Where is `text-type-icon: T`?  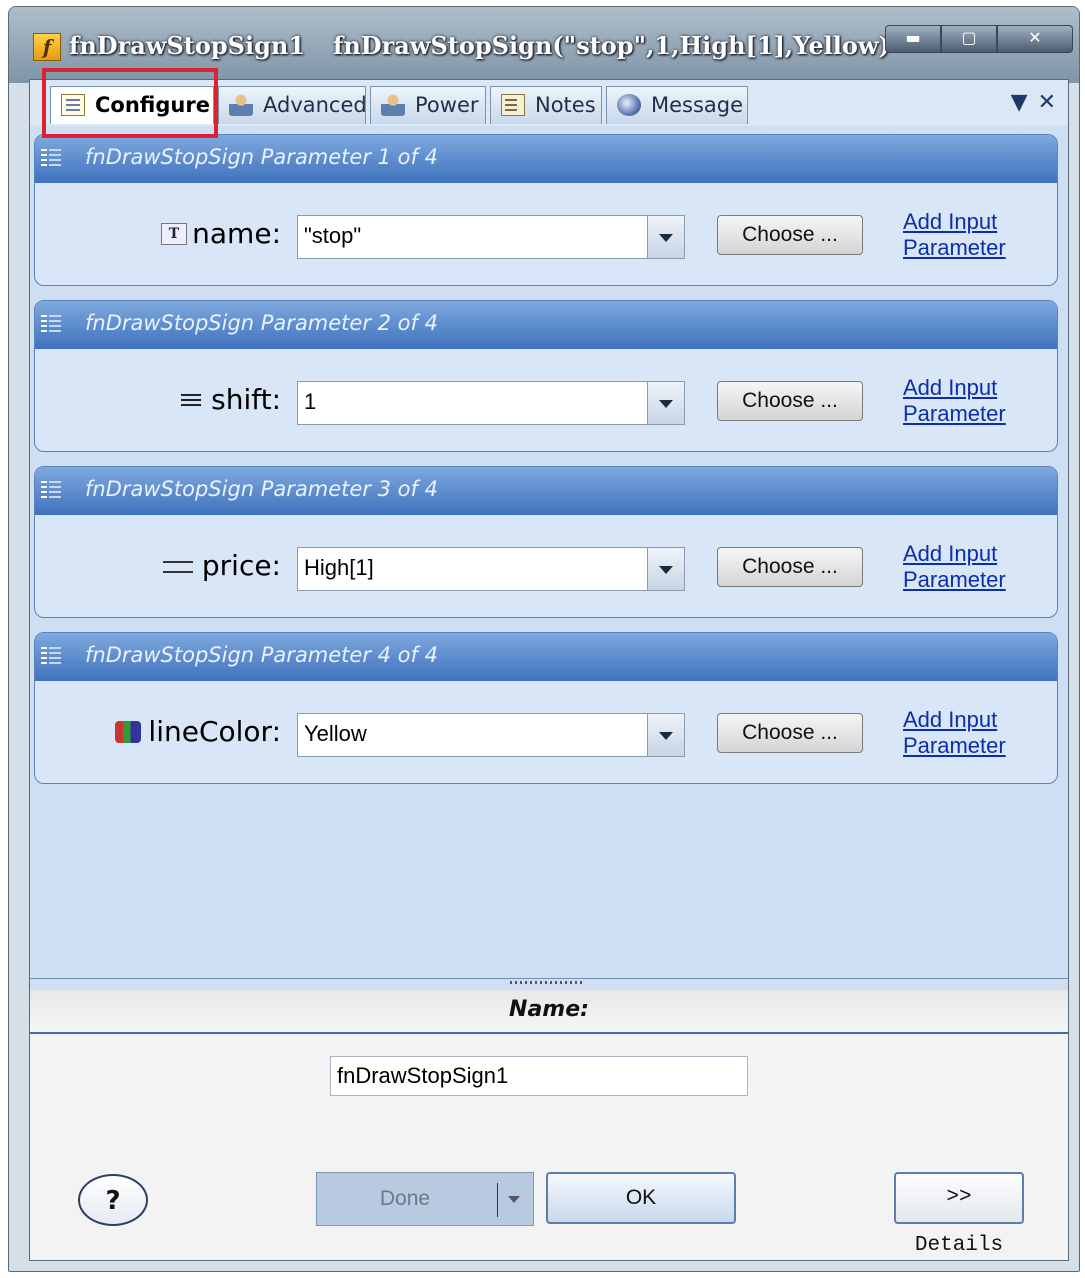 text-type-icon: T is located at coordinates (174, 234).